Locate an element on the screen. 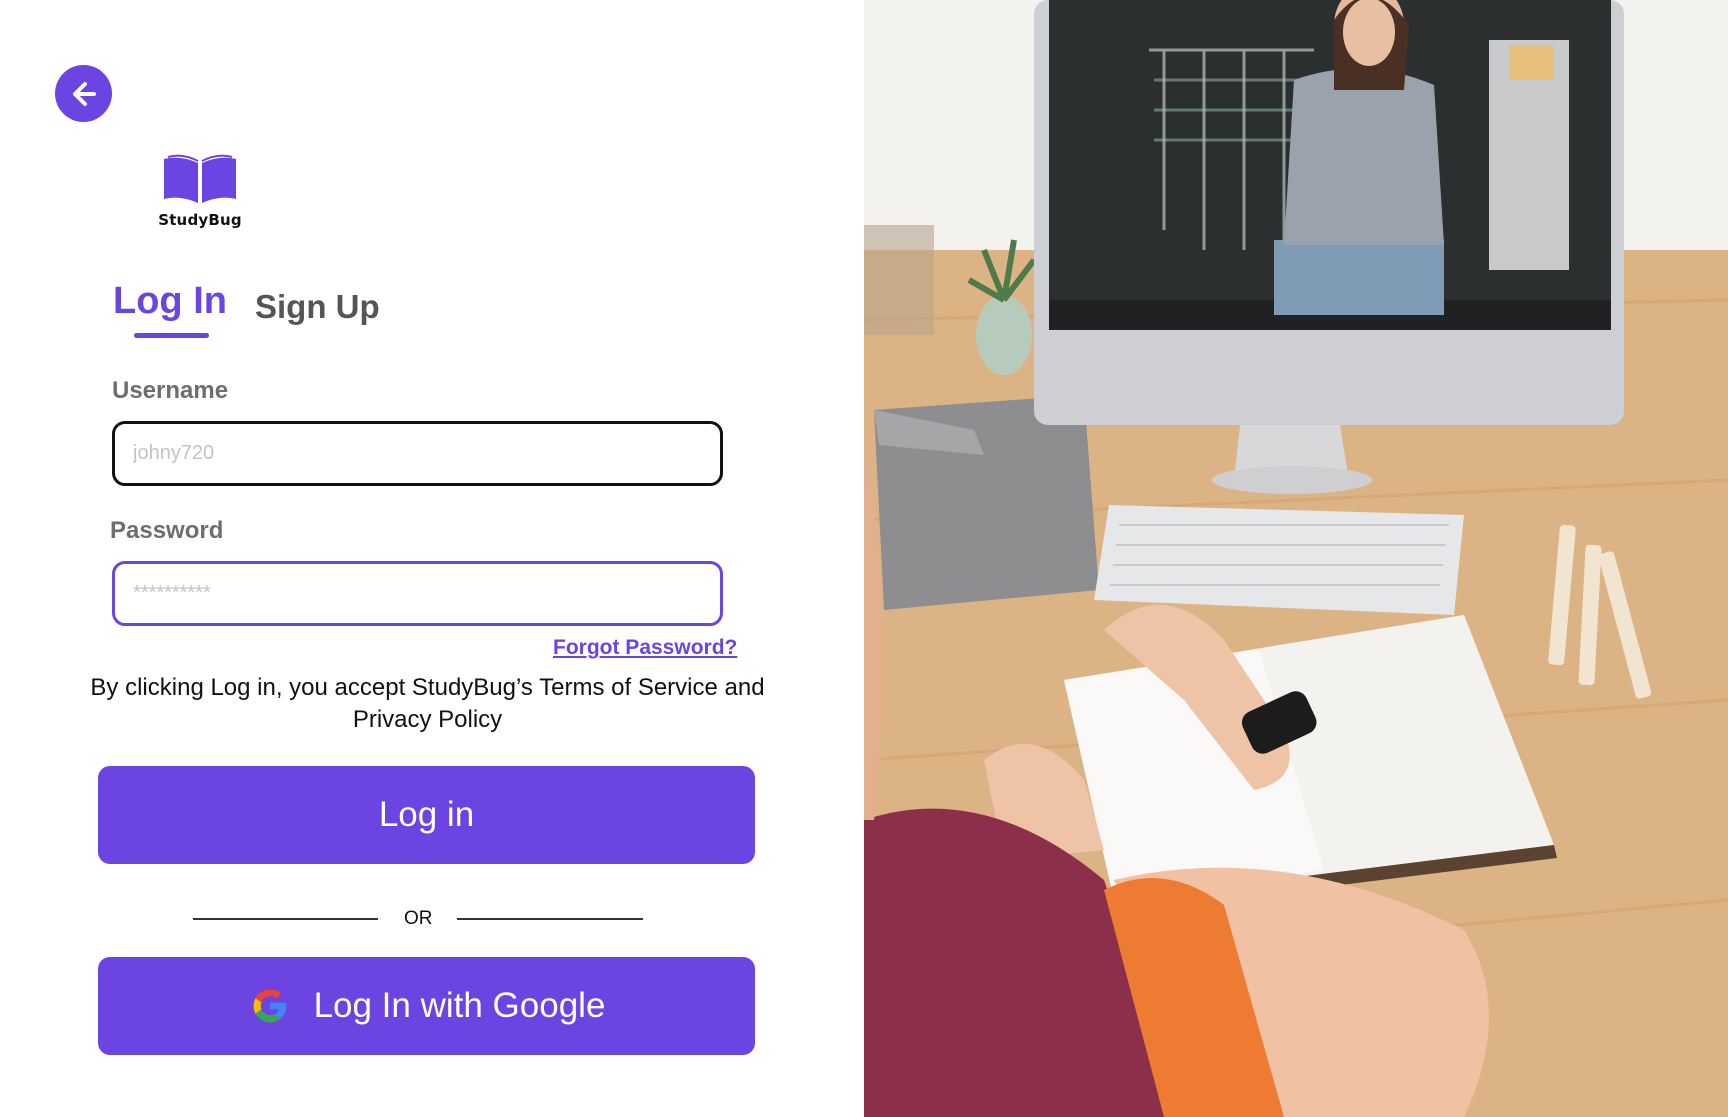 The height and width of the screenshot is (1117, 1728). tab-login: Log In is located at coordinates (170, 301).